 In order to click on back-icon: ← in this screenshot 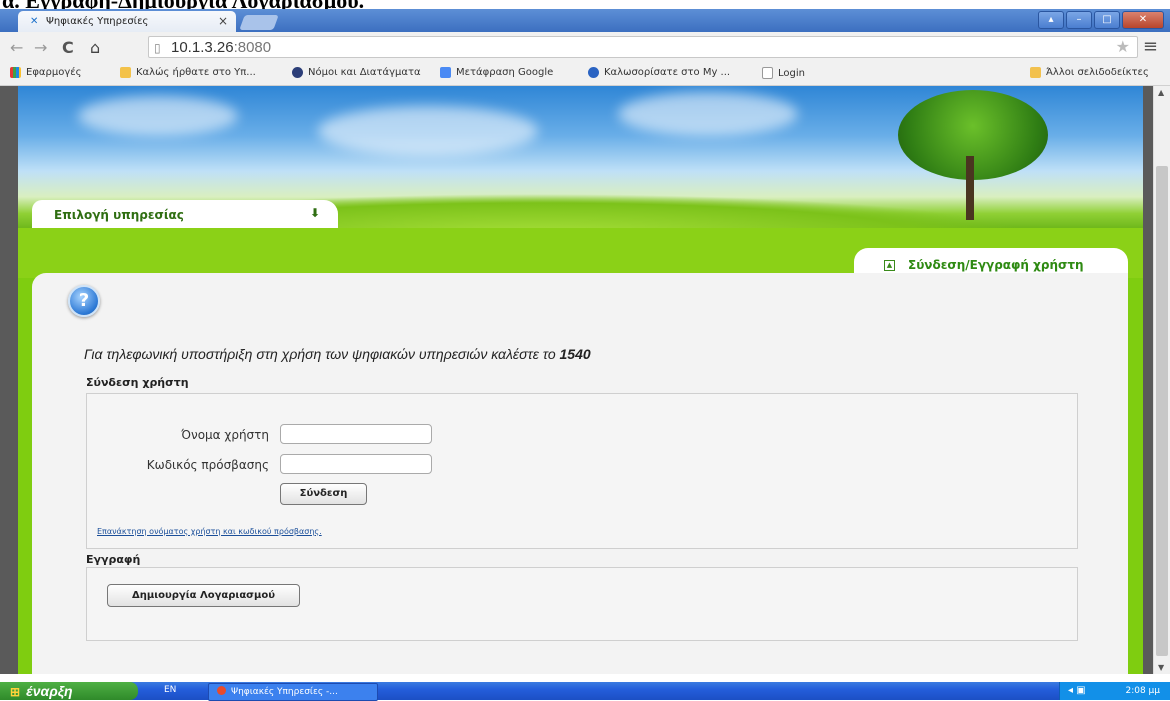, I will do `click(16, 47)`.